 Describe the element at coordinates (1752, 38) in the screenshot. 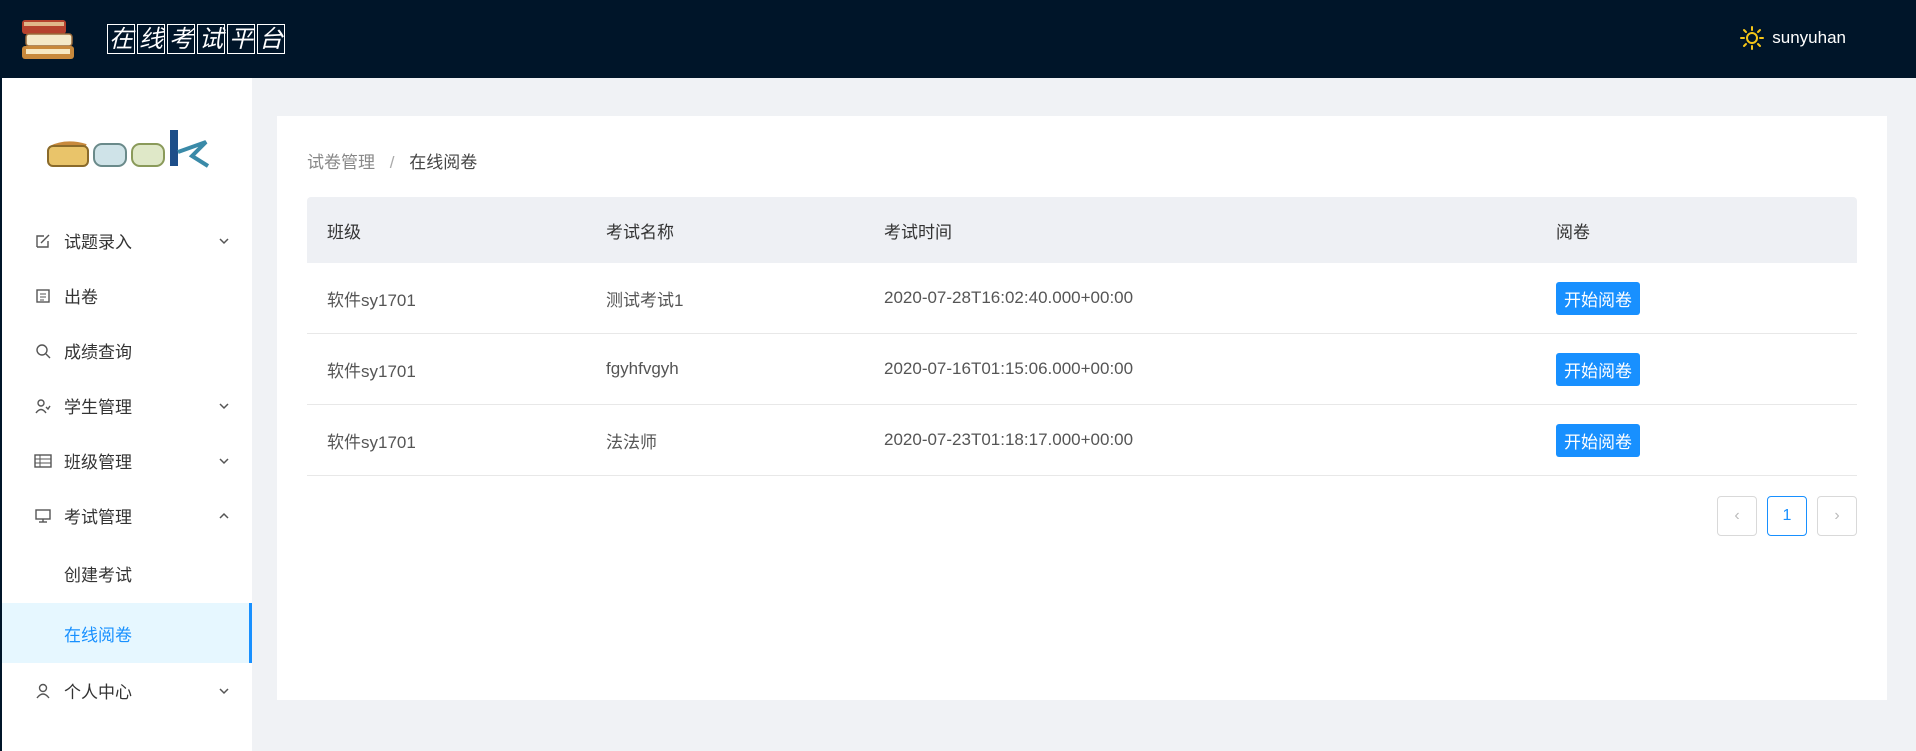

I see `sun-icon` at that location.